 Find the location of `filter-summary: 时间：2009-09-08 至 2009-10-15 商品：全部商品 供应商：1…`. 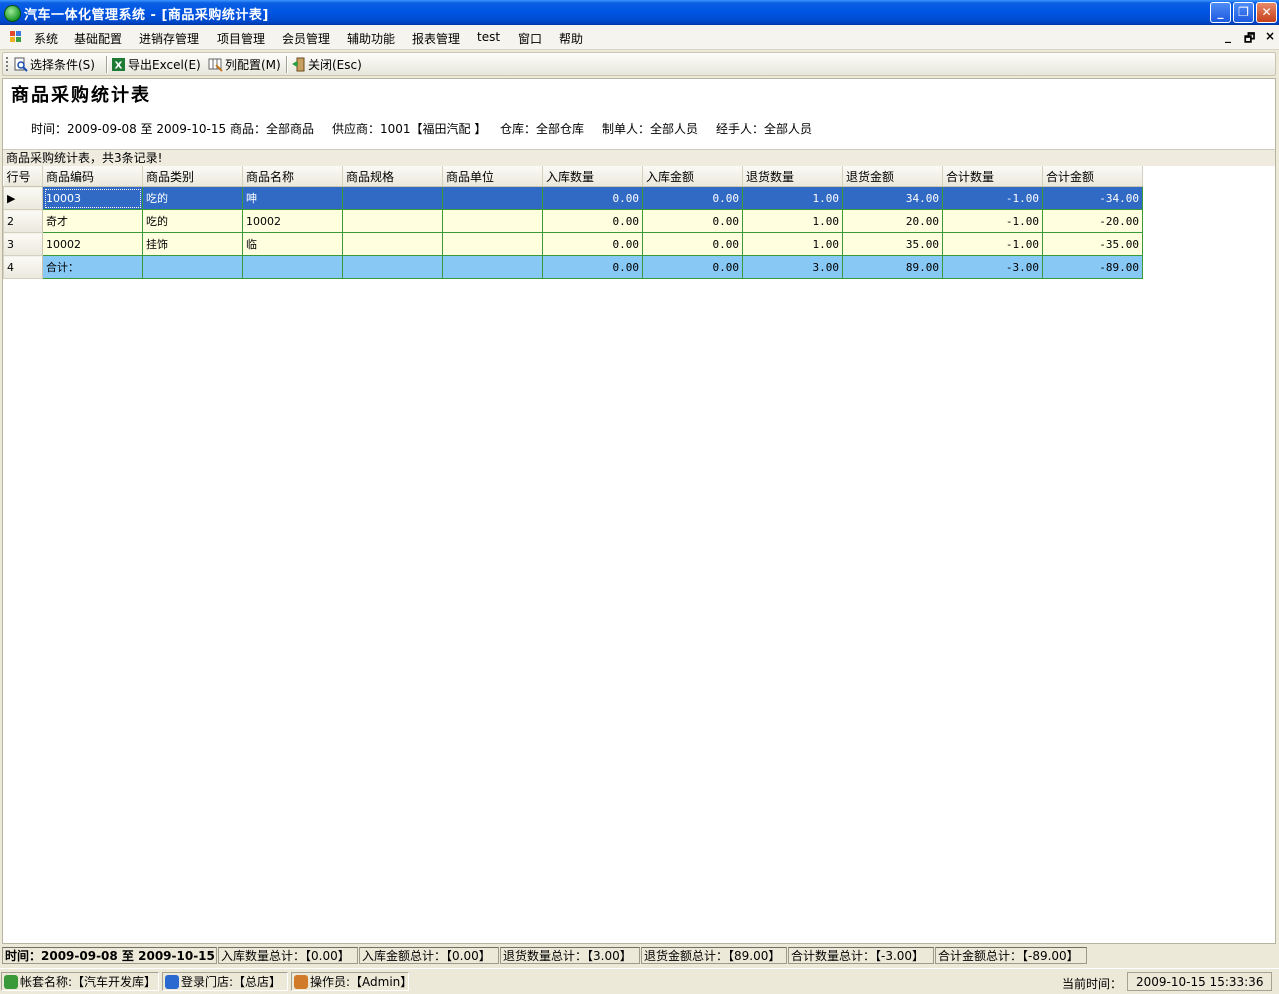

filter-summary: 时间：2009-09-08 至 2009-10-15 商品：全部商品 供应商：1… is located at coordinates (638, 128).